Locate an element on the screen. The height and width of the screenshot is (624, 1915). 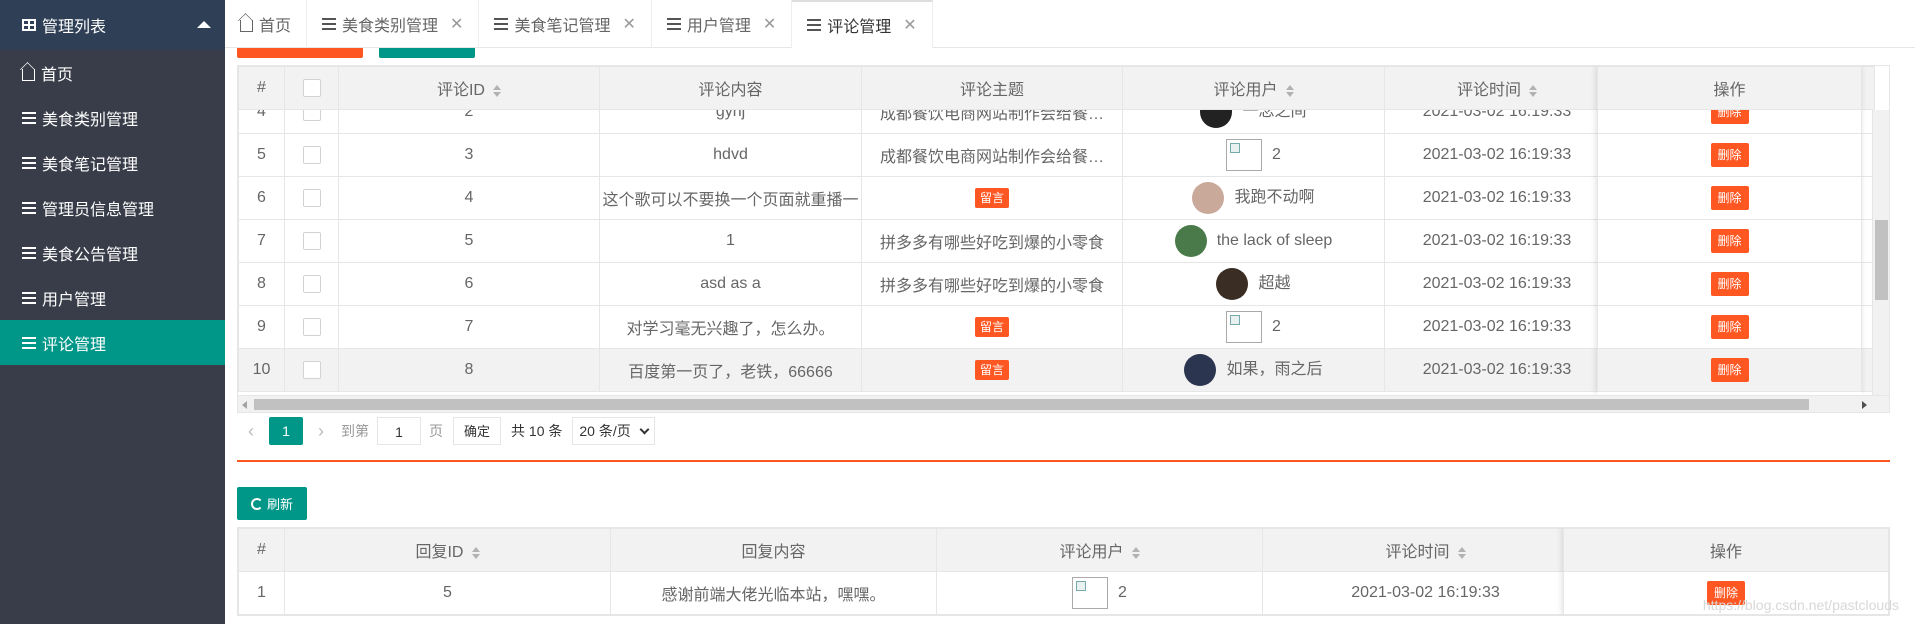
prev-page-icon: ‹ is located at coordinates (251, 431).